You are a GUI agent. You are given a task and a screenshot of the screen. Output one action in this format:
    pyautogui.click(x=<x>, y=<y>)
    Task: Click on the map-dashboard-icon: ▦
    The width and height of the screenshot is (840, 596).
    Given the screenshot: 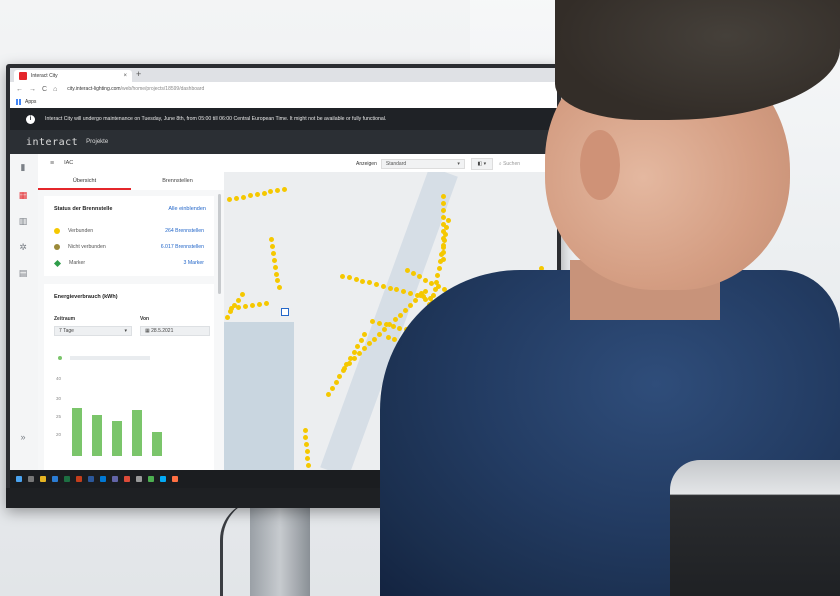 What is the action you would take?
    pyautogui.click(x=23, y=195)
    